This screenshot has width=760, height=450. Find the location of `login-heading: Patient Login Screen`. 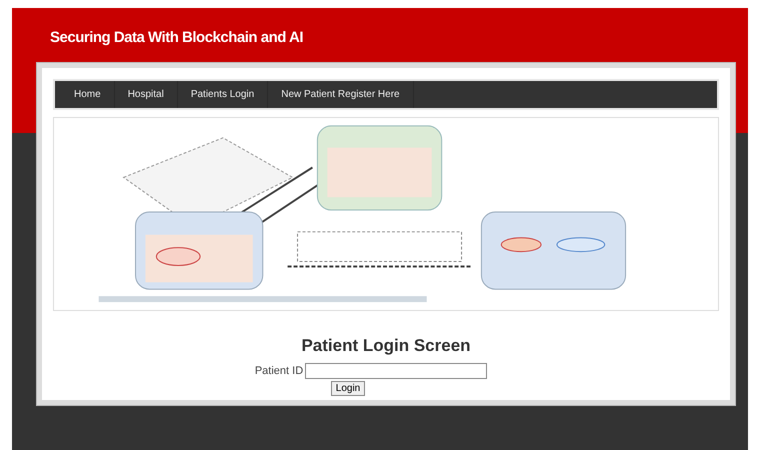

login-heading: Patient Login Screen is located at coordinates (386, 346).